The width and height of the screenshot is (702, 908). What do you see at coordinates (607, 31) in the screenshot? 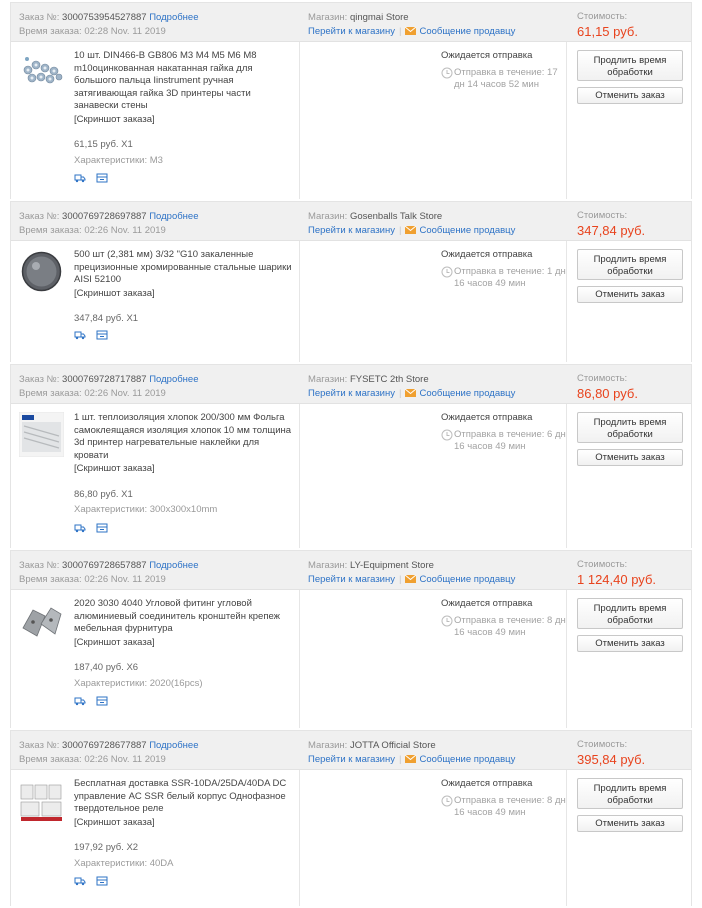
I see `order-cost: 61,15 руб.` at bounding box center [607, 31].